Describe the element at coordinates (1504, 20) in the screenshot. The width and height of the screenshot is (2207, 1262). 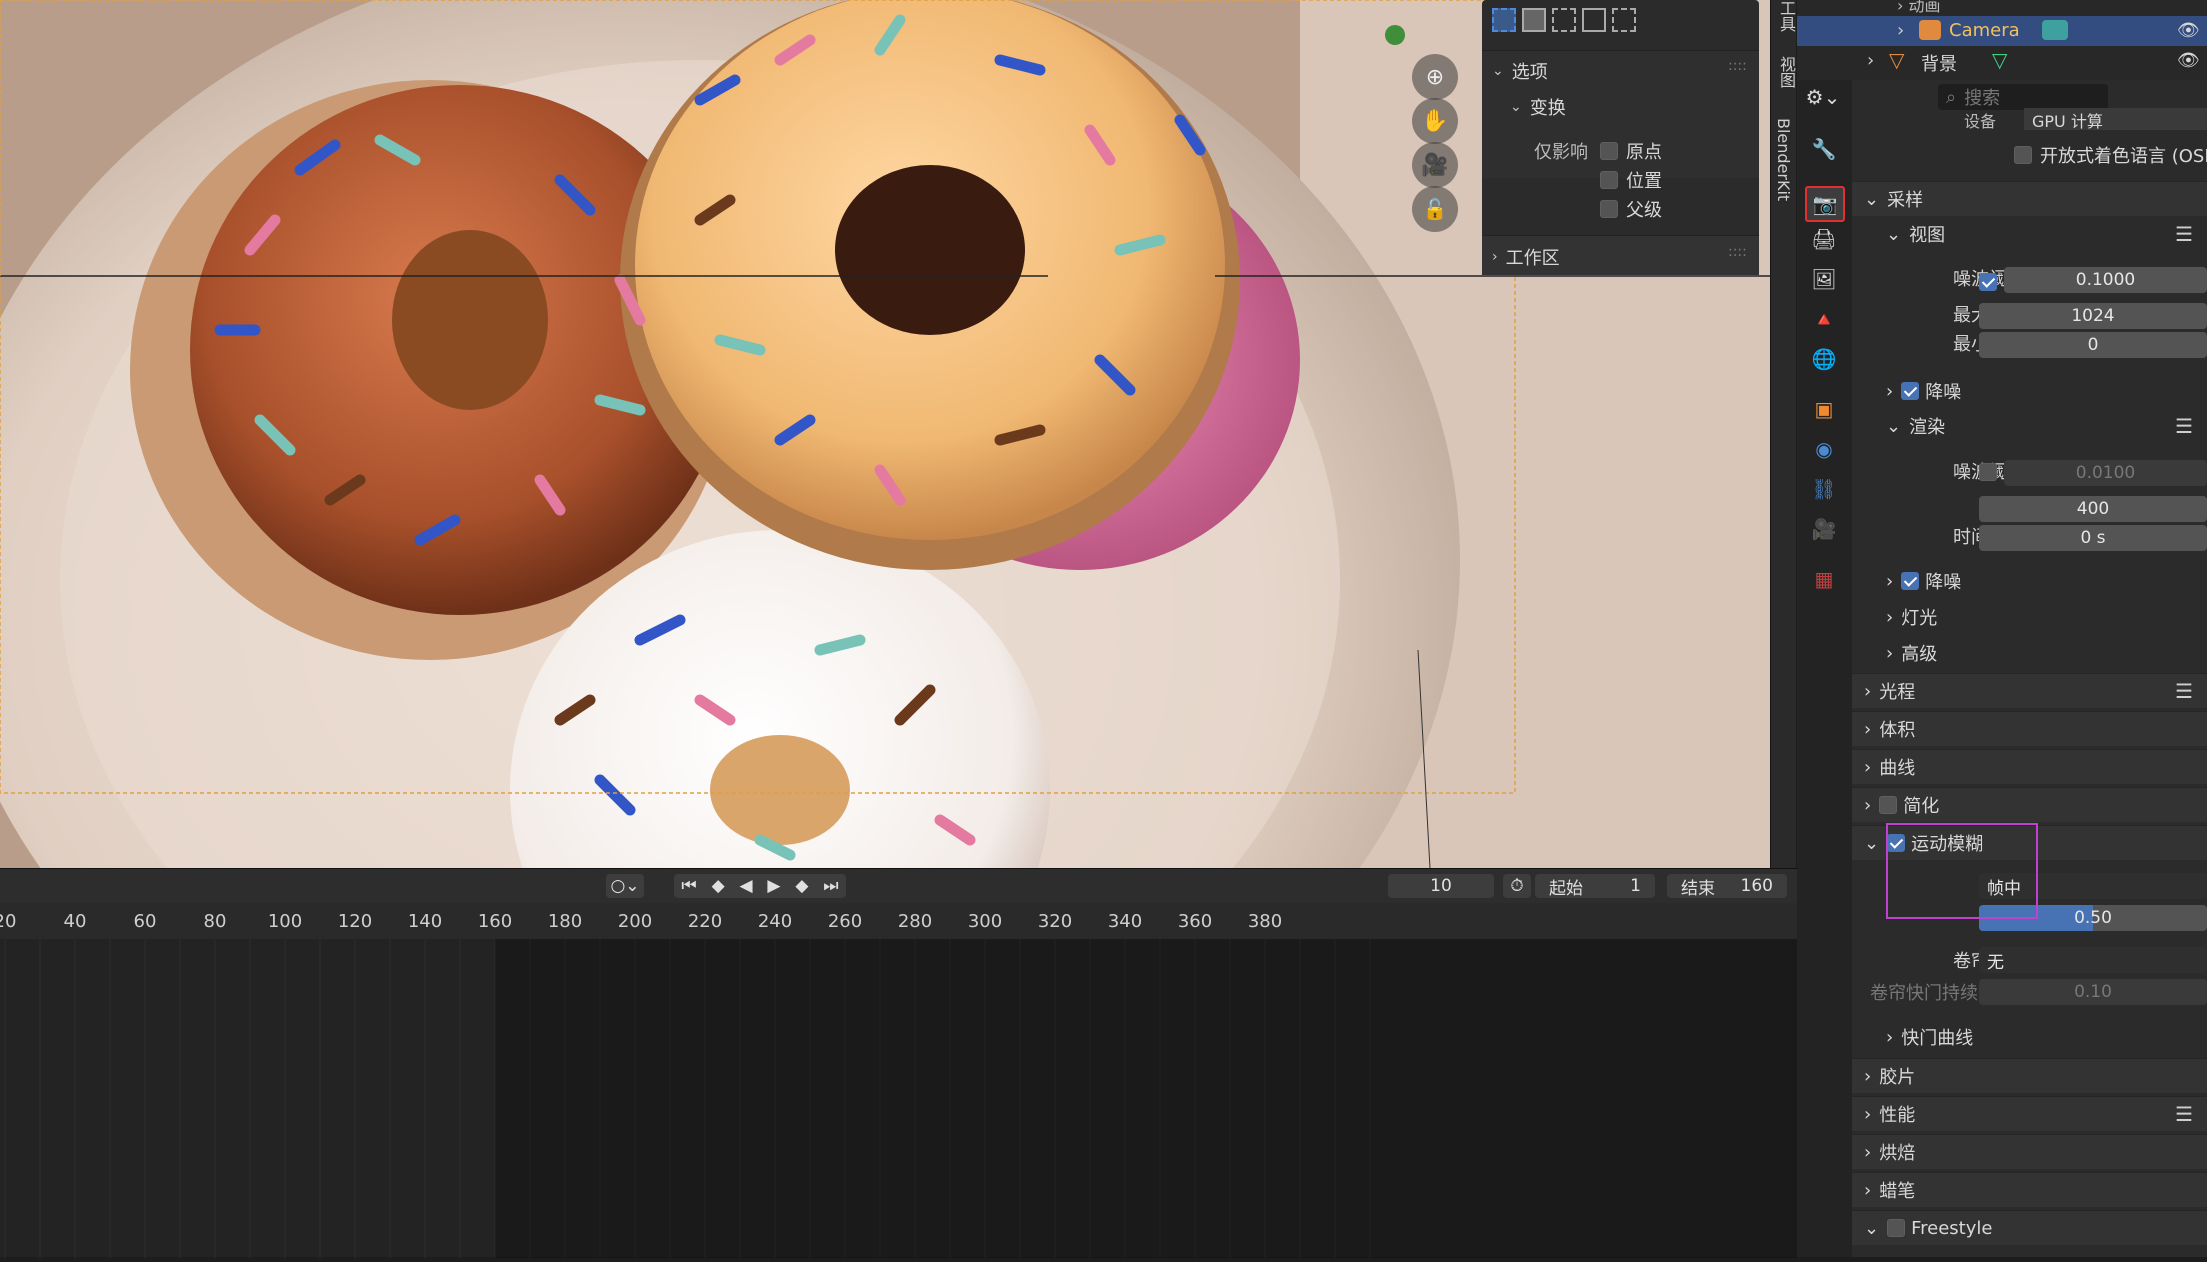
I see `select-new-icon` at that location.